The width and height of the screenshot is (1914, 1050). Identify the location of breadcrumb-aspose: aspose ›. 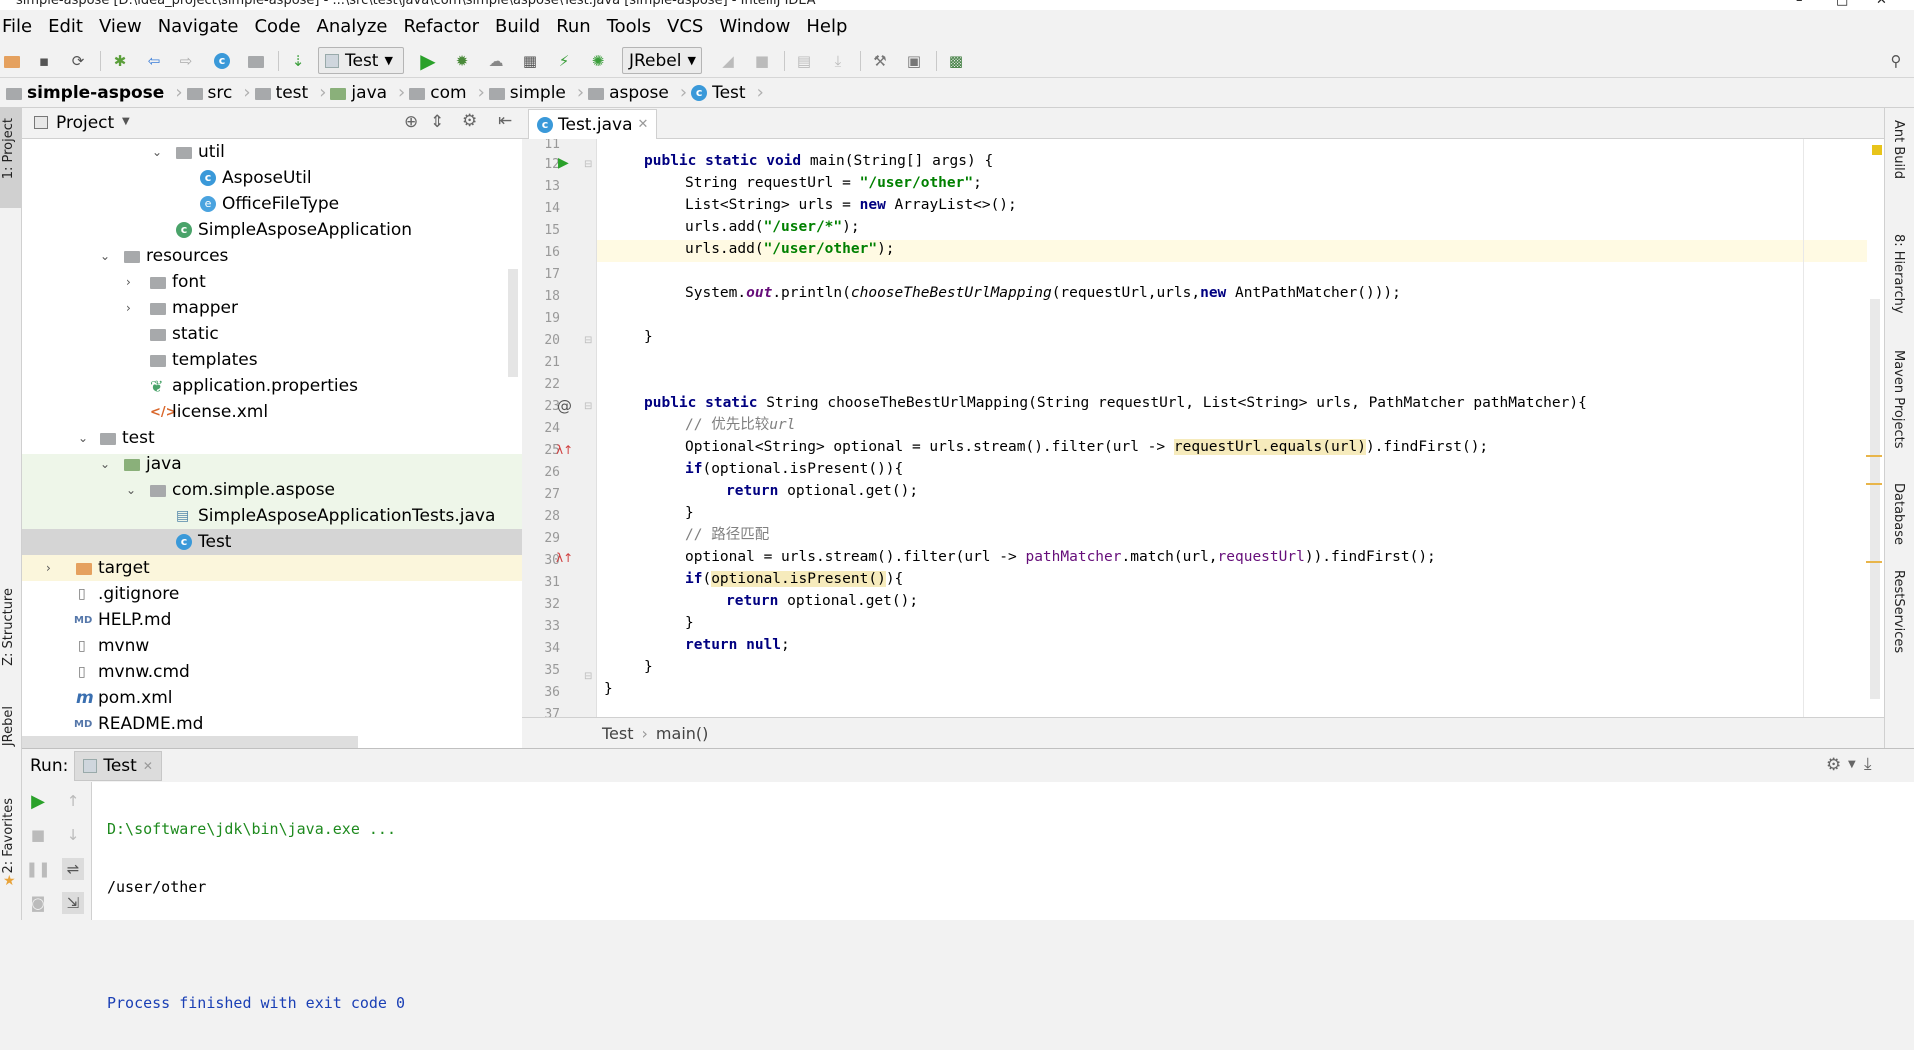
(637, 92).